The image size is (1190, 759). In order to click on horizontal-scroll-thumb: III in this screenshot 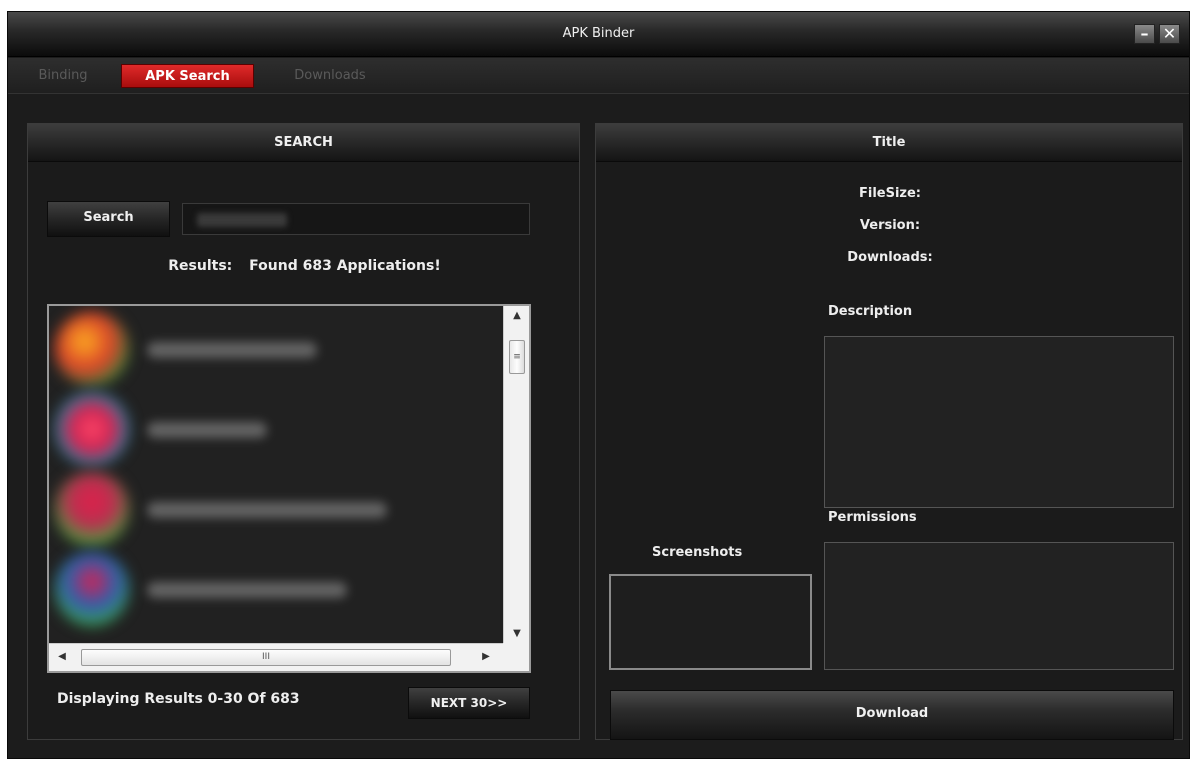, I will do `click(266, 657)`.